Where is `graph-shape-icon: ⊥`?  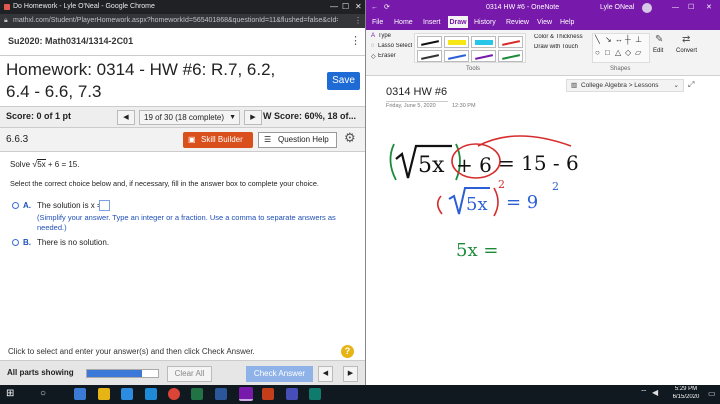 graph-shape-icon: ⊥ is located at coordinates (638, 39).